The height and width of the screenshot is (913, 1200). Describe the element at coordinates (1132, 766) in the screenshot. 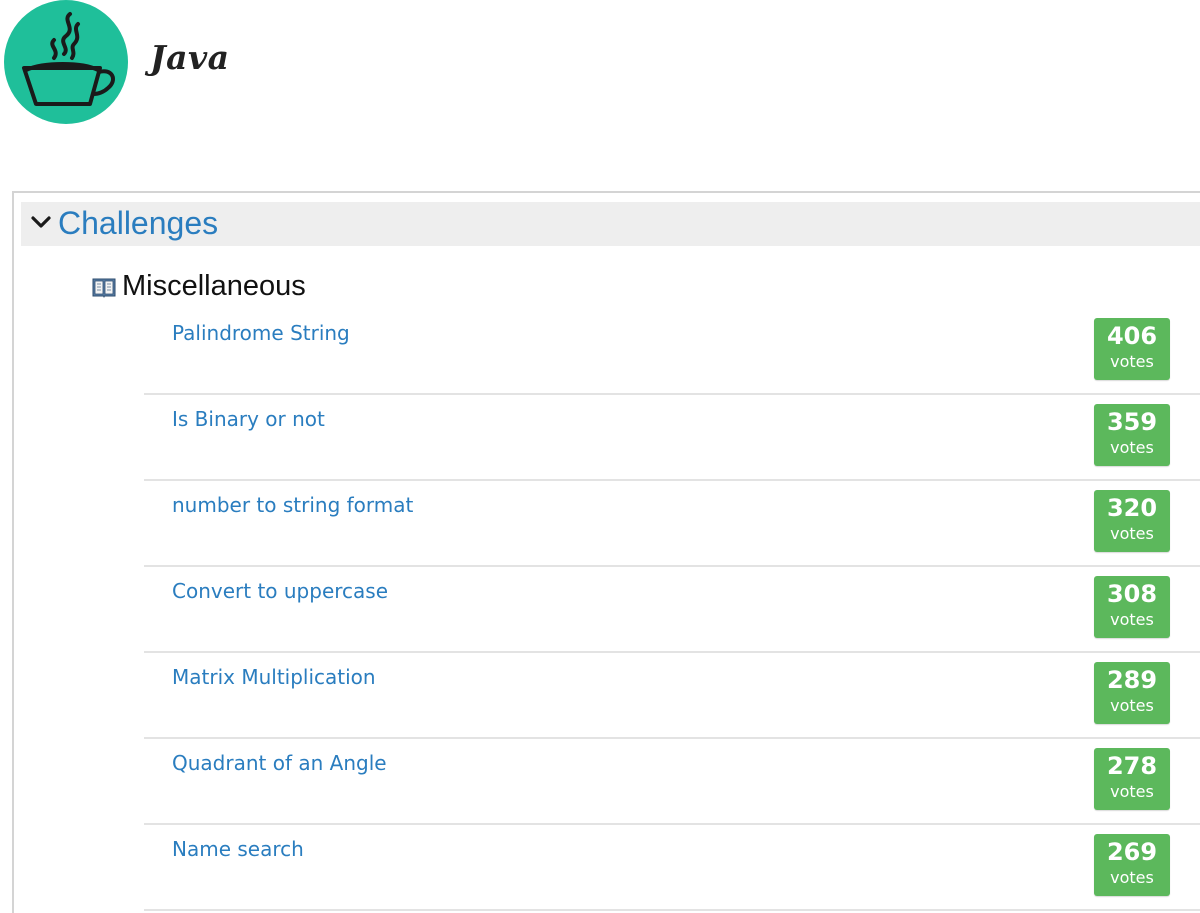

I see `vote-count: 278` at that location.